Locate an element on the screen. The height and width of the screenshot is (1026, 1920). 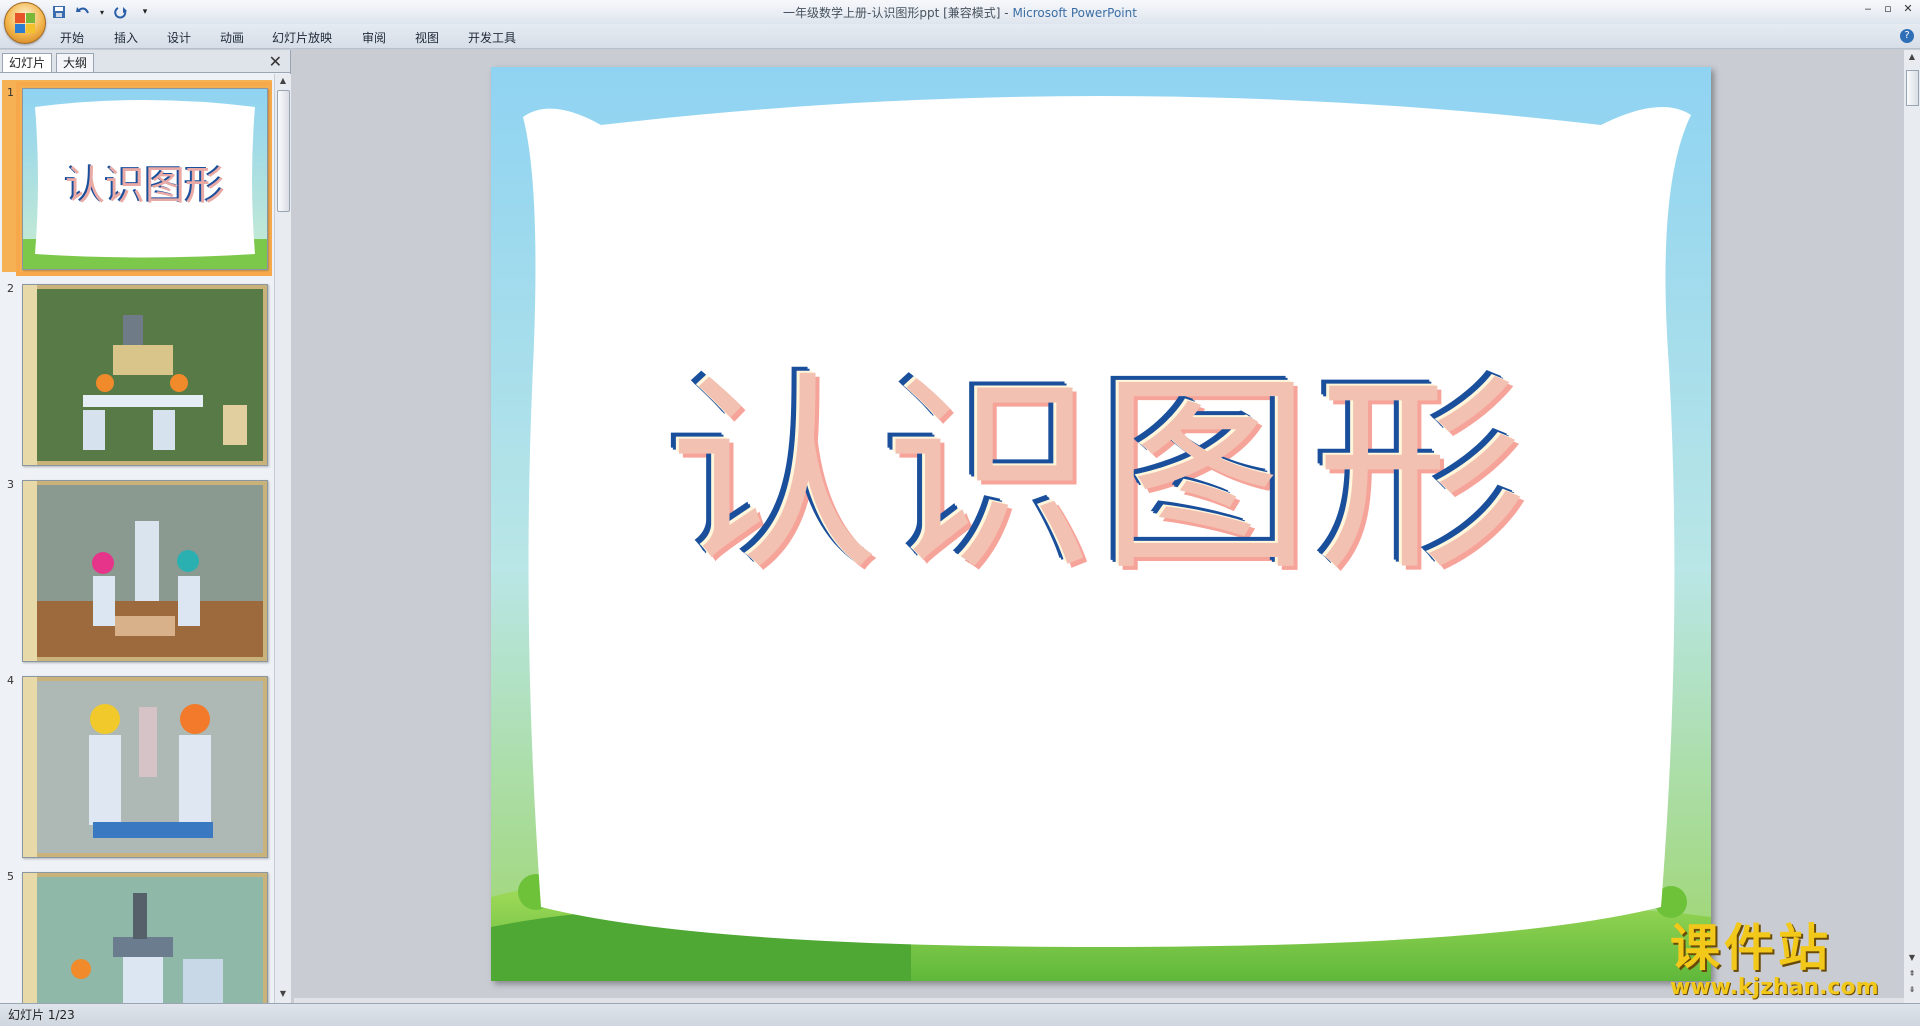
tab-developer: 开发工具 is located at coordinates (492, 37).